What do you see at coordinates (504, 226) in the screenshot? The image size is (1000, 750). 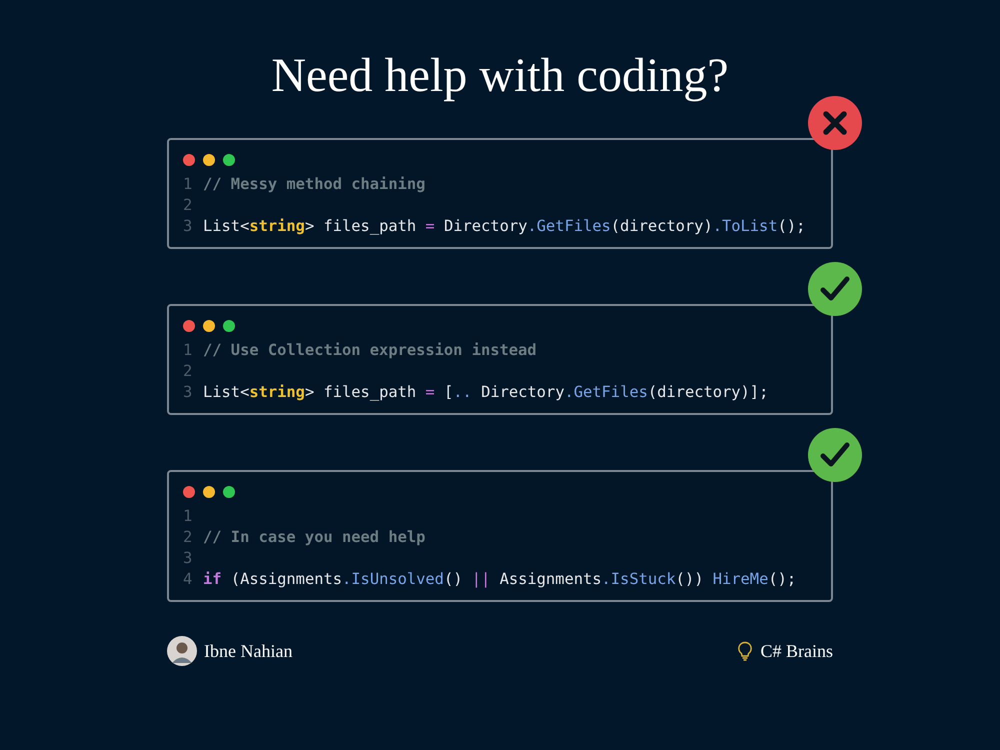 I see `code-line: List<string> files_path = Directory.GetFiles(directory).ToList();` at bounding box center [504, 226].